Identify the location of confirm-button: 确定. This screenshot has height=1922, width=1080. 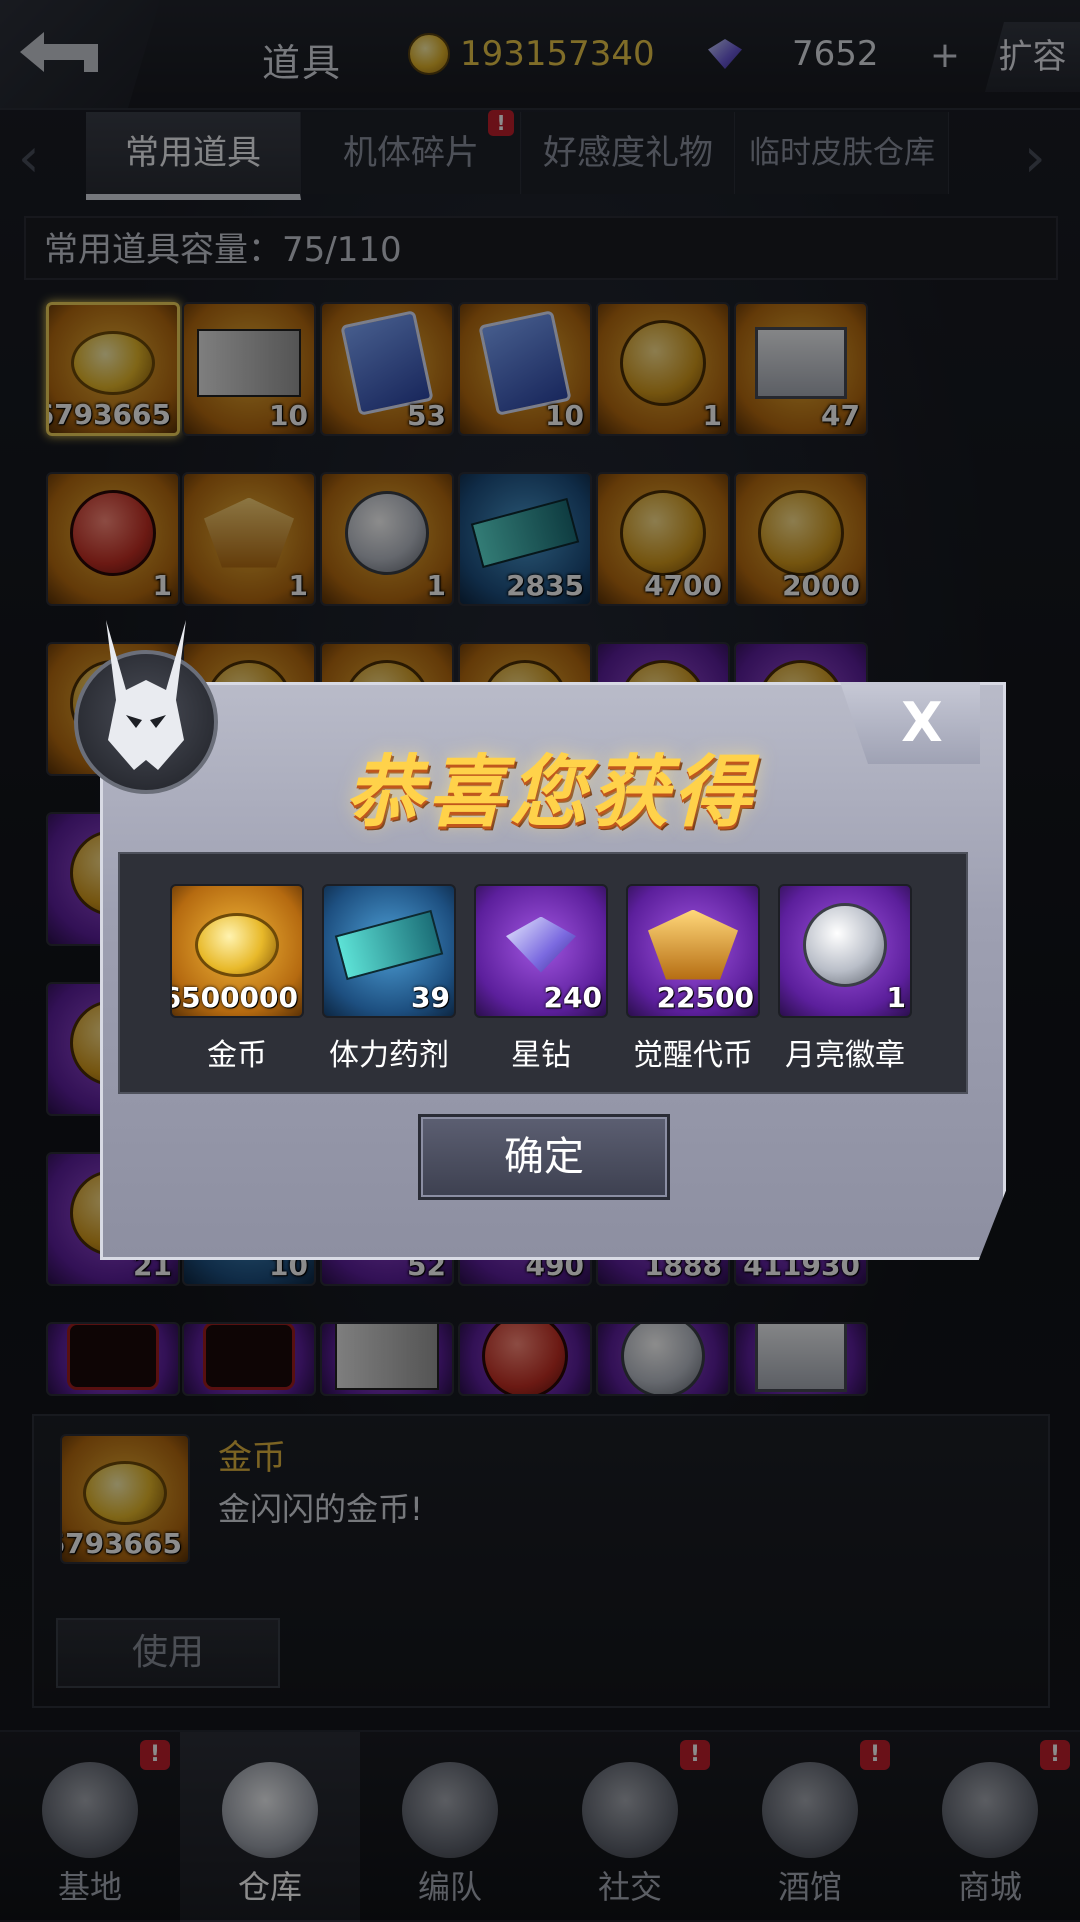
(544, 1157).